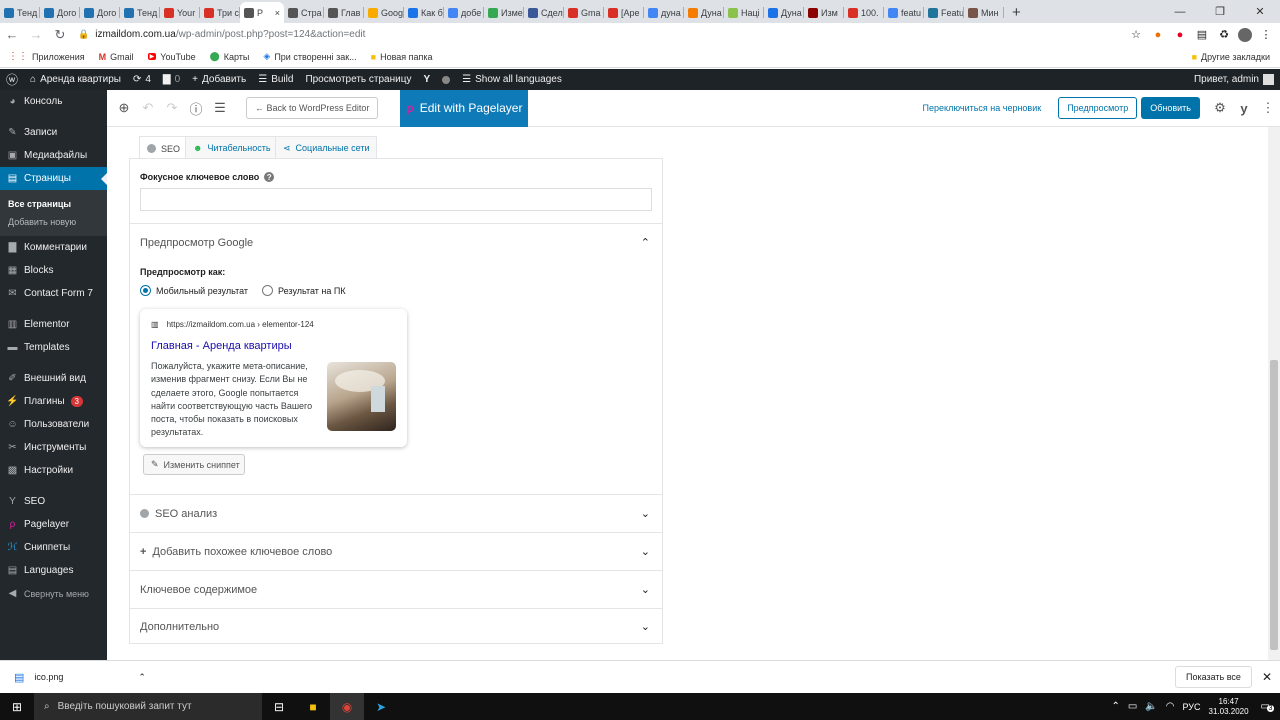  Describe the element at coordinates (1170, 108) in the screenshot. I see `update-button: Обновить` at that location.